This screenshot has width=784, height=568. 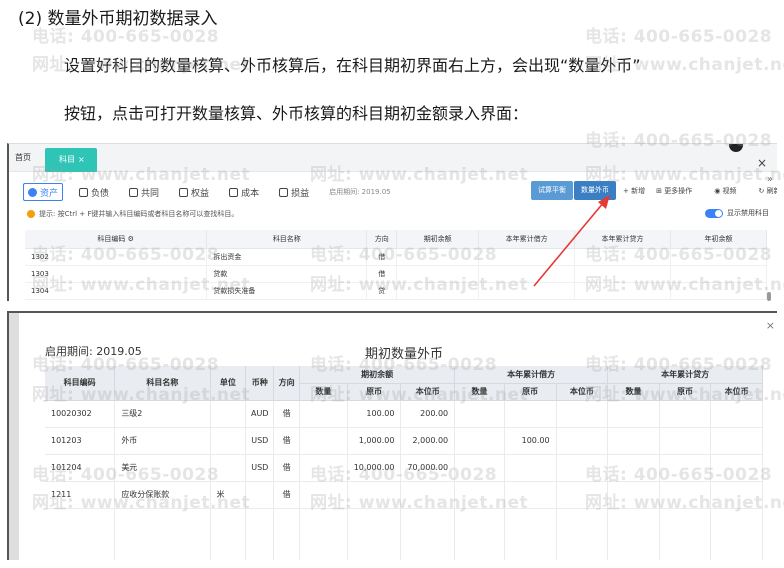 I want to click on toolbar-actions: + 新增 ⊞ 更多操作 ◉ 视频 ↻ 刷新, so click(x=700, y=191).